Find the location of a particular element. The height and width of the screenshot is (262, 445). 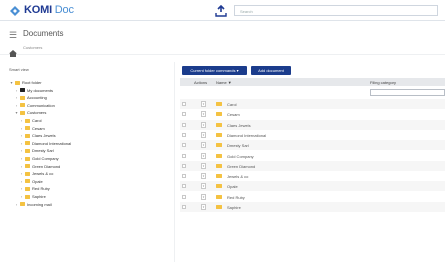

tree-item: › Incoming mail is located at coordinates (33, 204).